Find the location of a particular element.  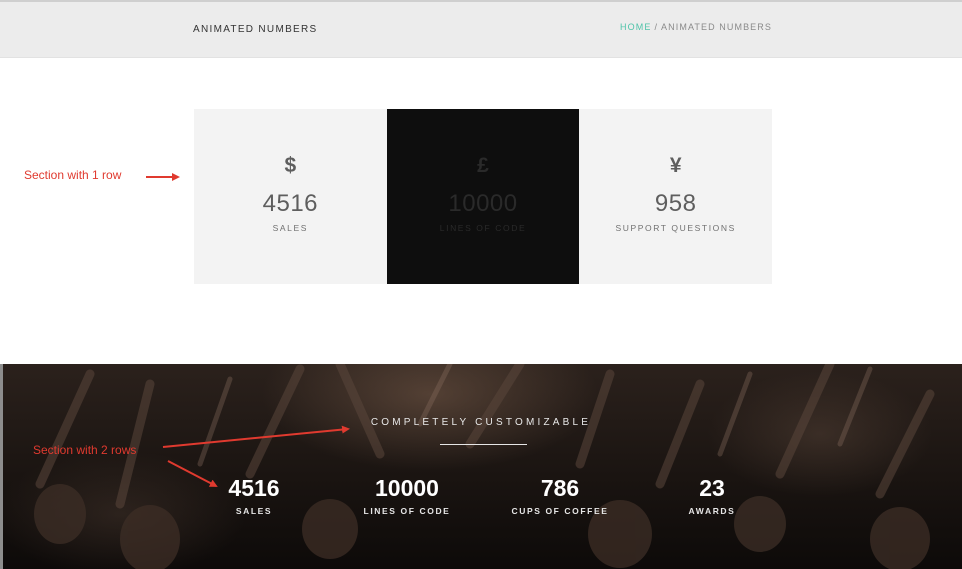

breadcrumb-current: ANIMATED NUMBERS is located at coordinates (716, 27).